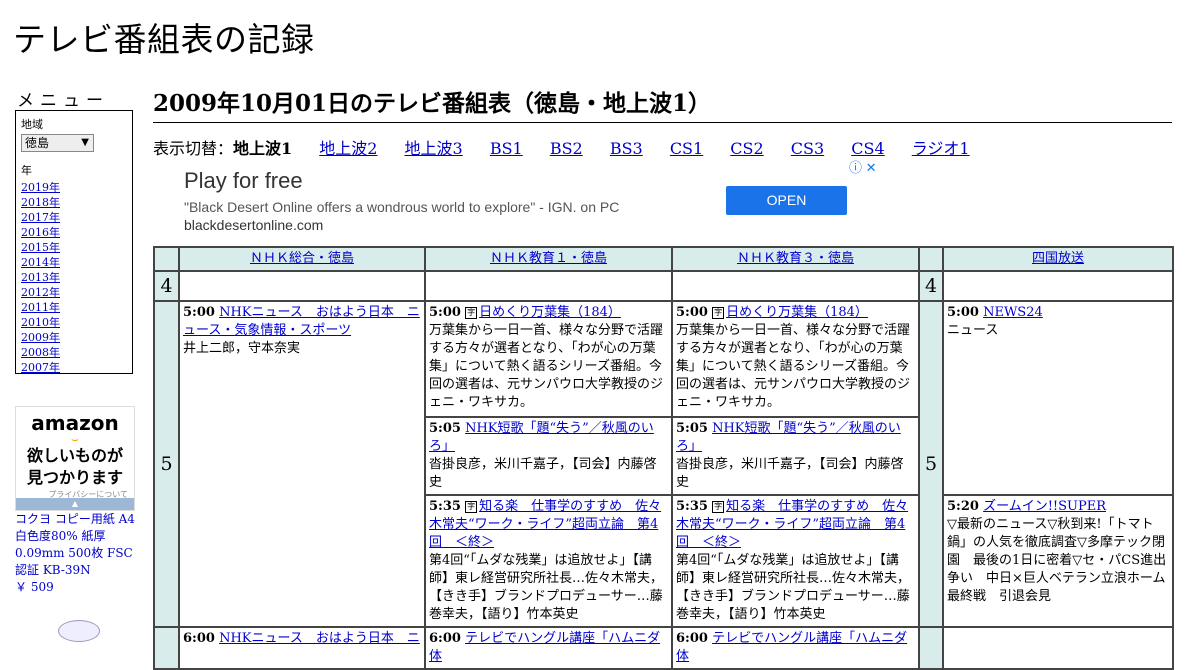  What do you see at coordinates (74, 477) in the screenshot?
I see `amazon-message-line2: 見つかります` at bounding box center [74, 477].